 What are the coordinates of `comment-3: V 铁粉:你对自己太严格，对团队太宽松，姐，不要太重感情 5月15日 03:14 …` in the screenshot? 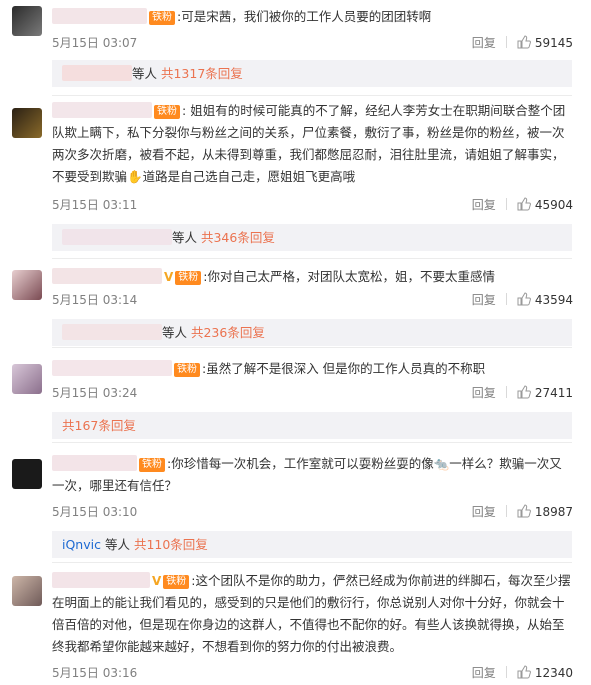 It's located at (295, 305).